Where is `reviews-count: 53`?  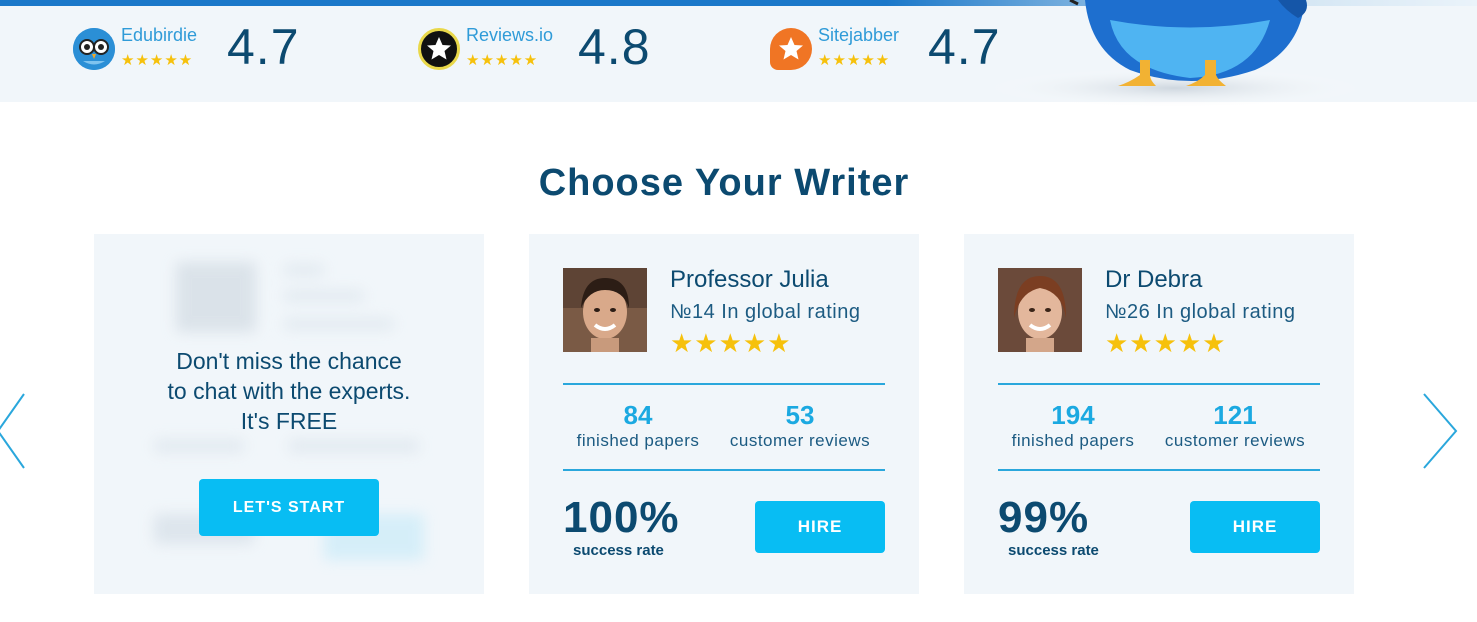 reviews-count: 53 is located at coordinates (800, 415).